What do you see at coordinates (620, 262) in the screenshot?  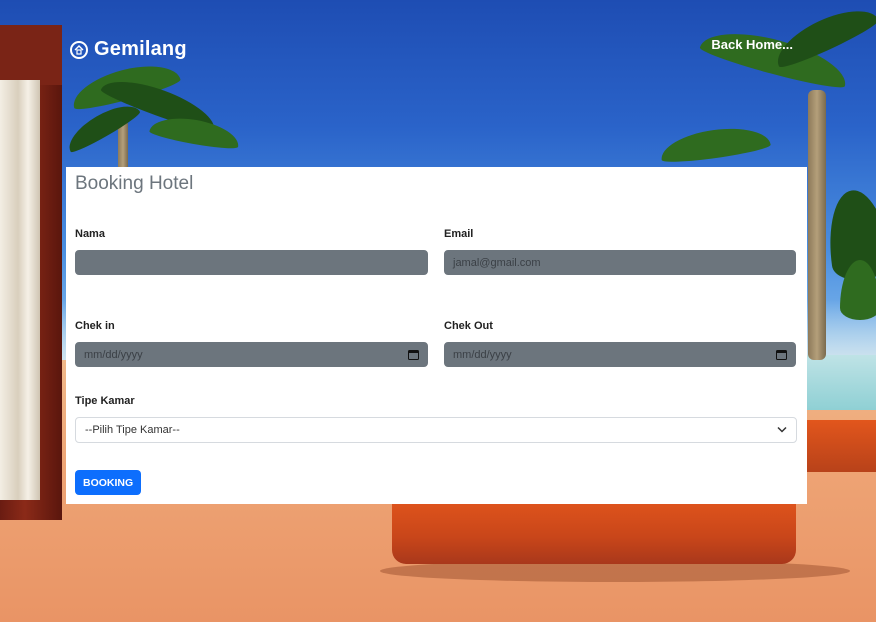 I see `email-input: jamal@gmail.com` at bounding box center [620, 262].